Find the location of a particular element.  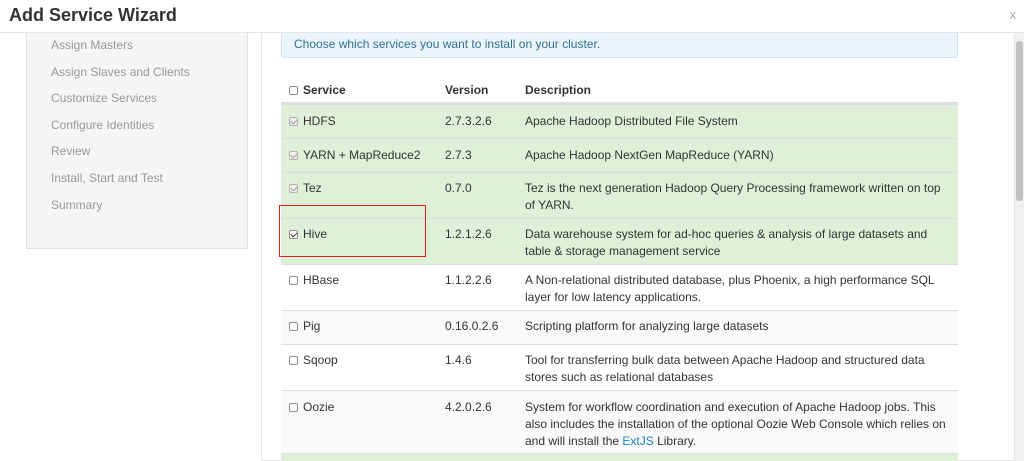

select-all-checkbox is located at coordinates (293, 90).